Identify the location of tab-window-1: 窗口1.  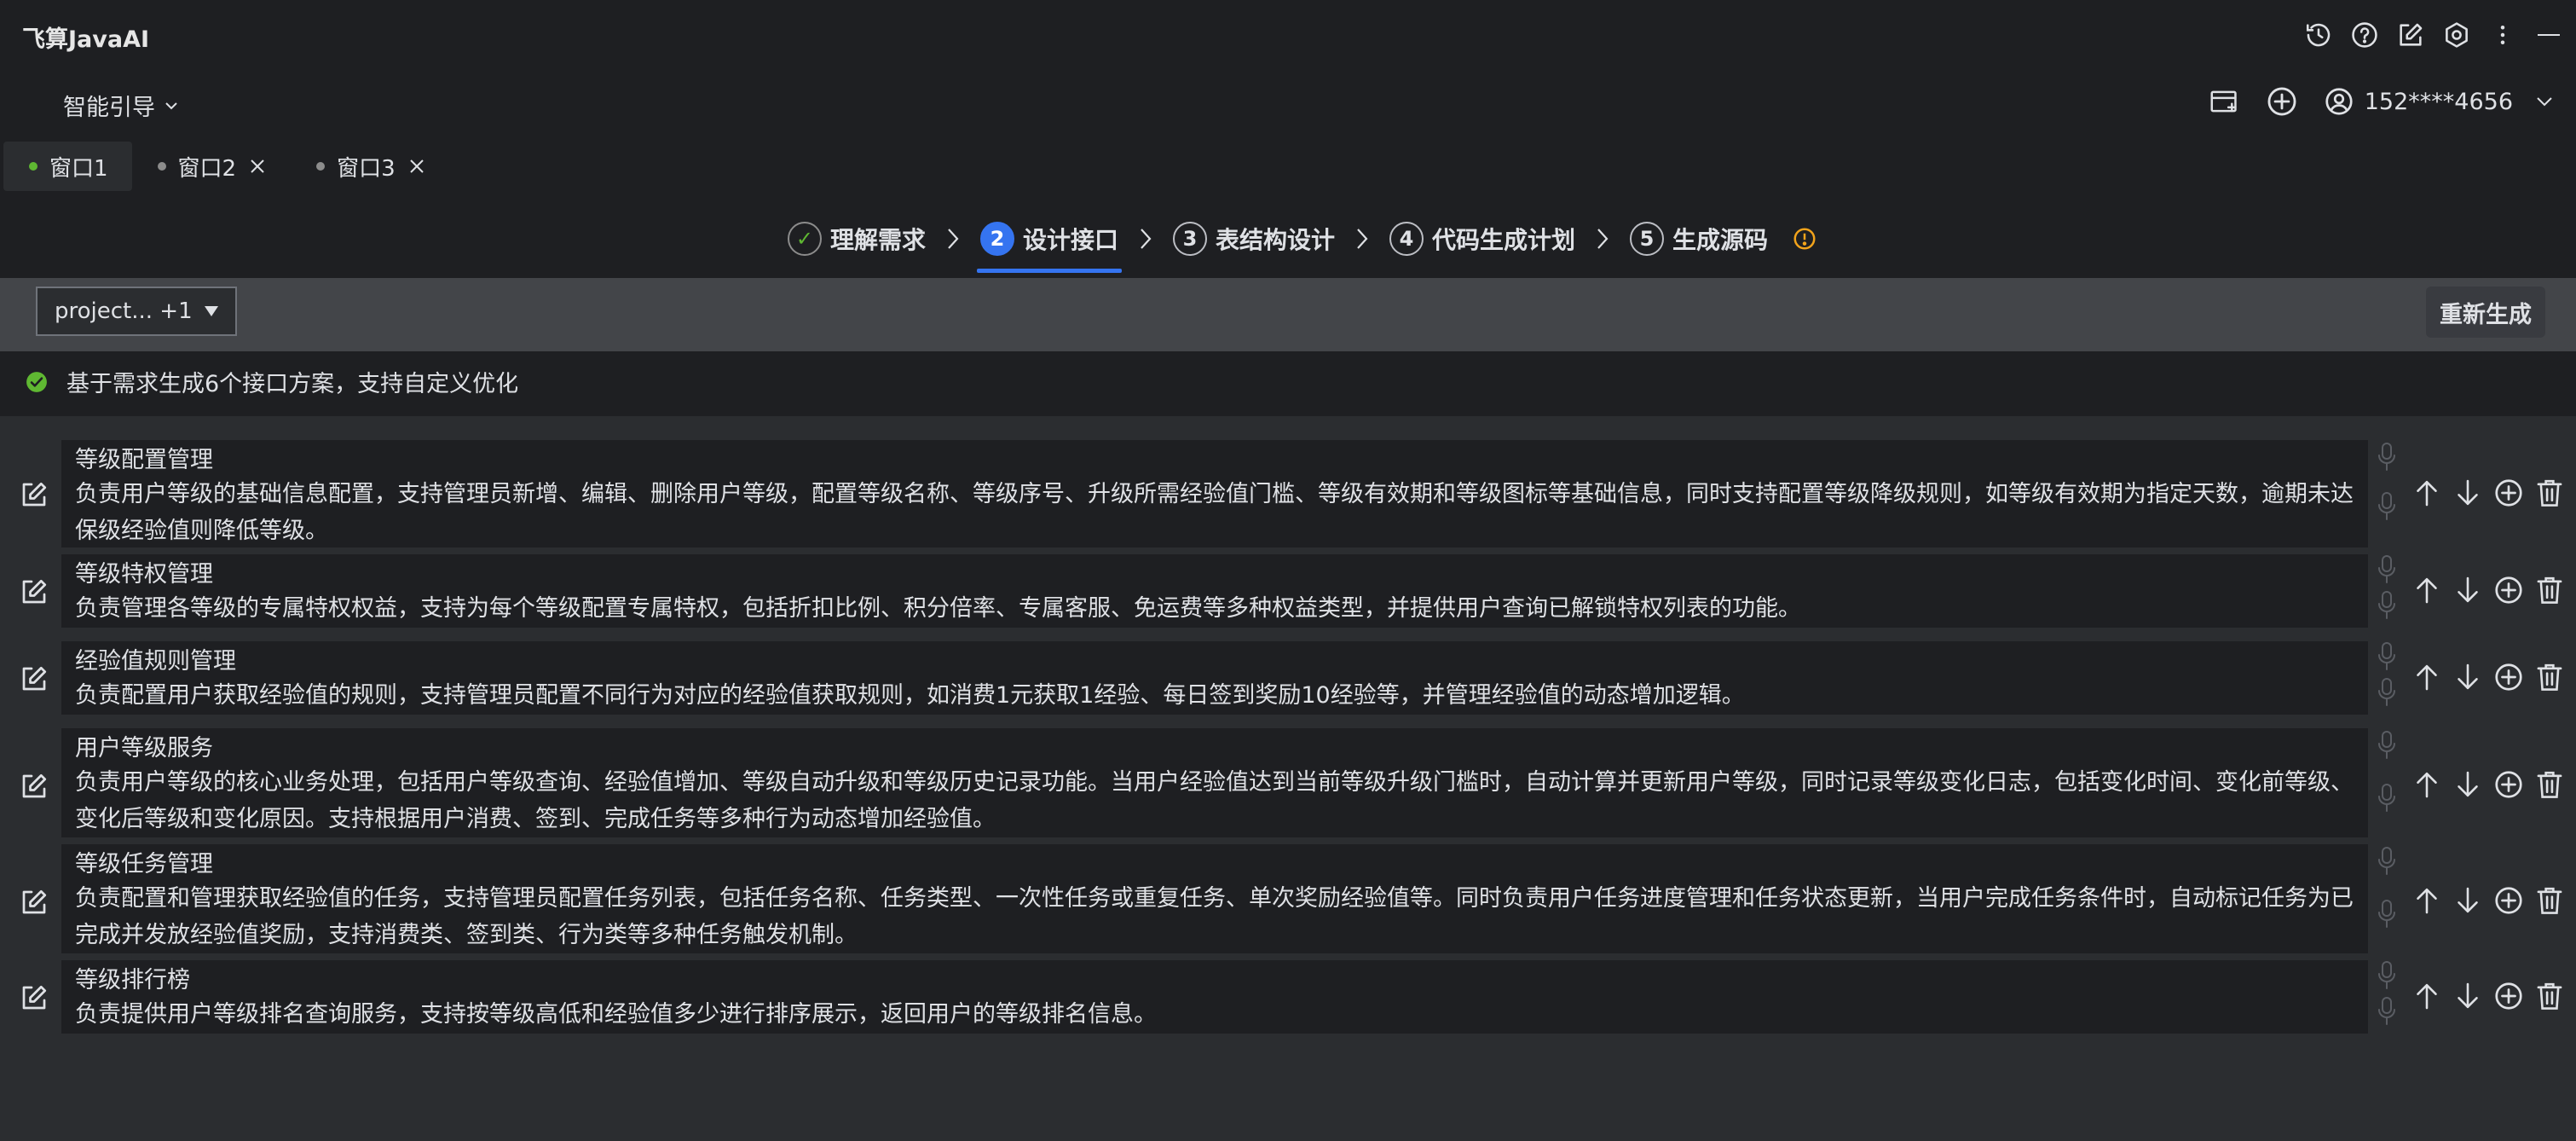
(67, 166).